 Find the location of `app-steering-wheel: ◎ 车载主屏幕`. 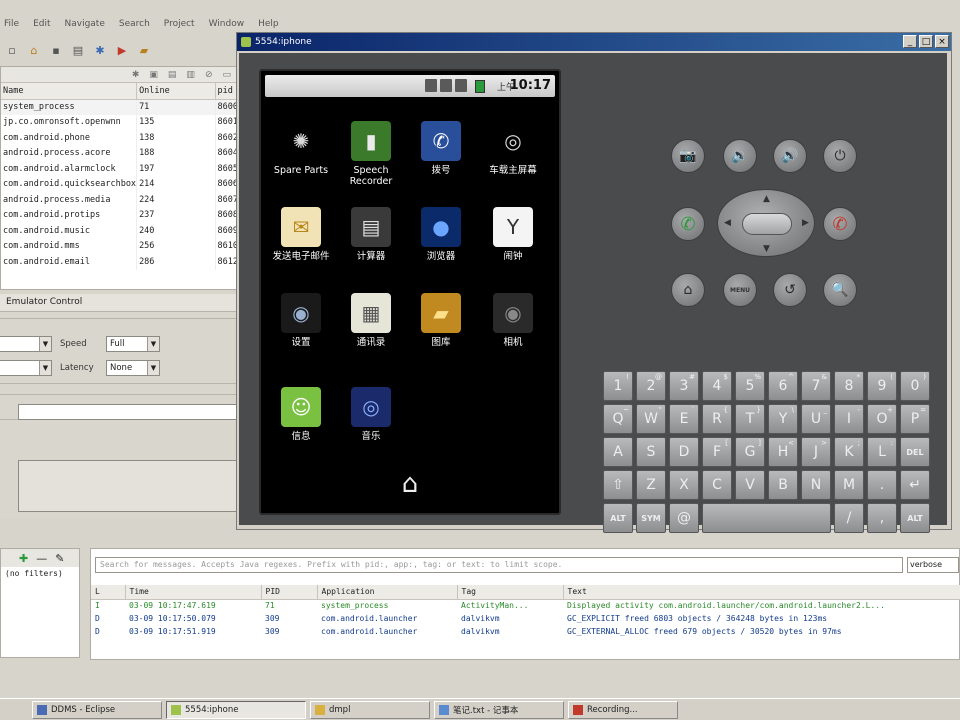

app-steering-wheel: ◎ 车载主屏幕 is located at coordinates (513, 148).